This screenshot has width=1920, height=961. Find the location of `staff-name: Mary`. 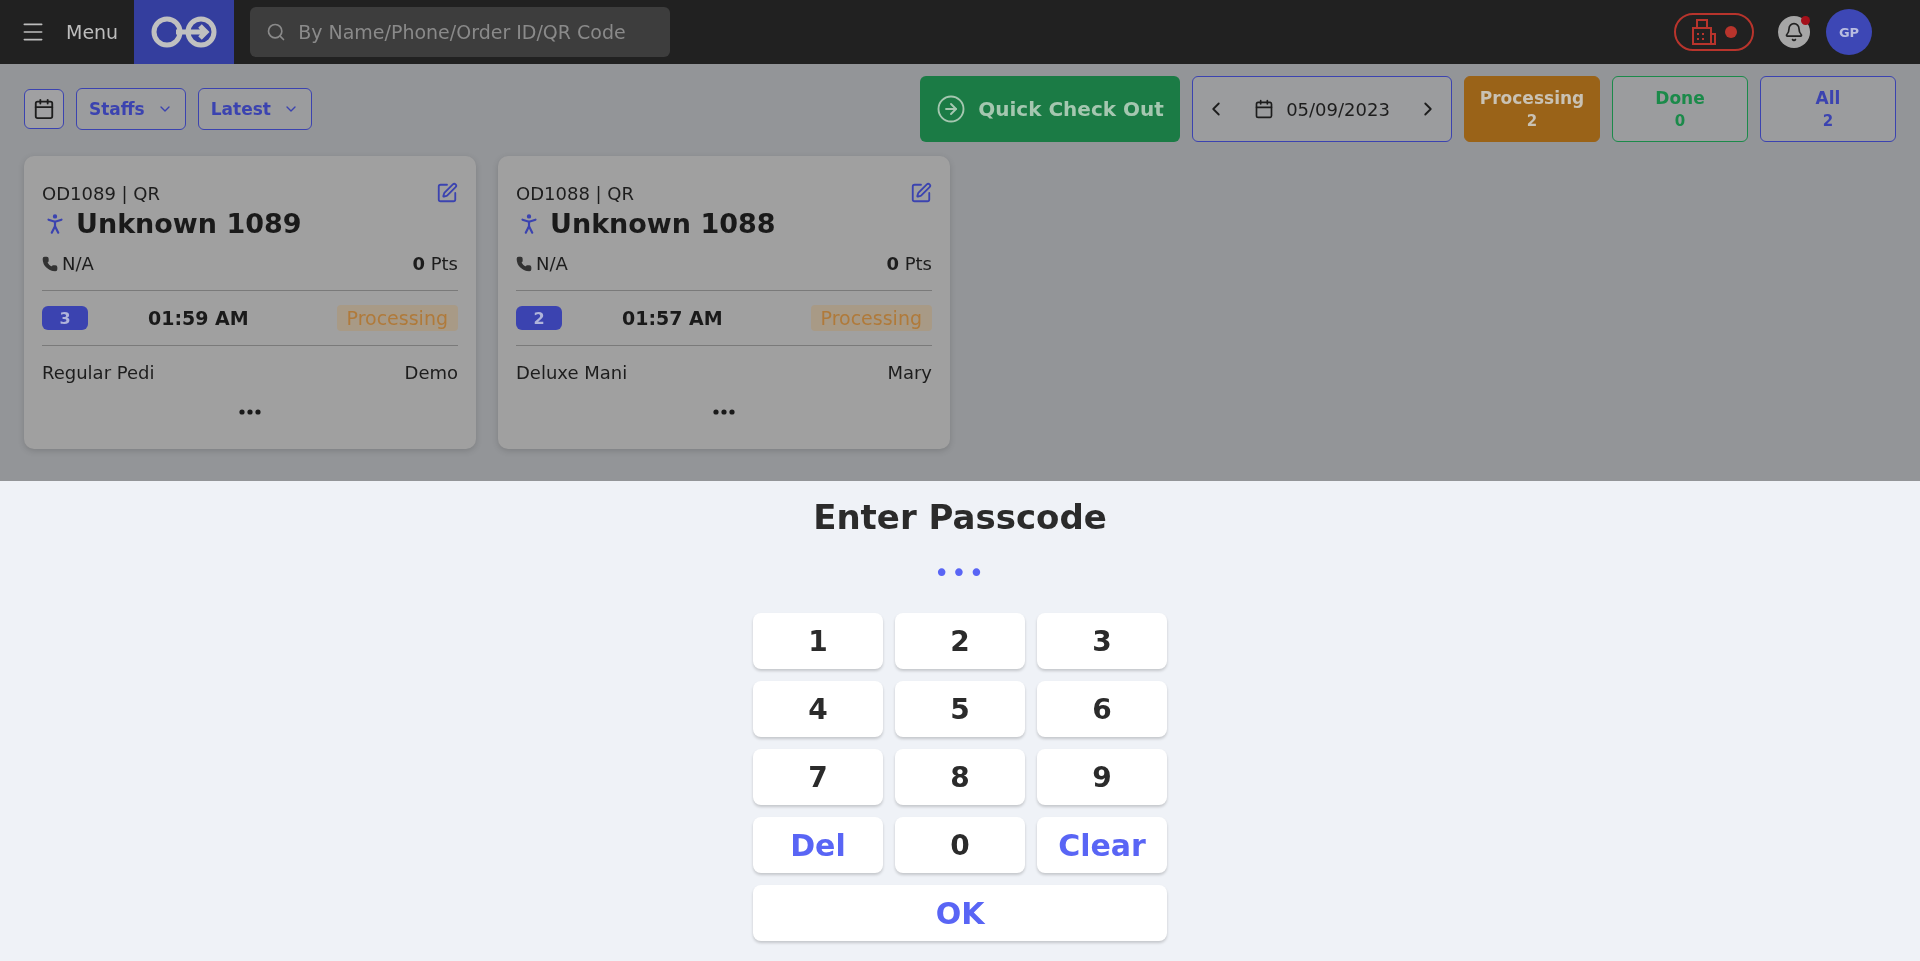

staff-name: Mary is located at coordinates (909, 372).